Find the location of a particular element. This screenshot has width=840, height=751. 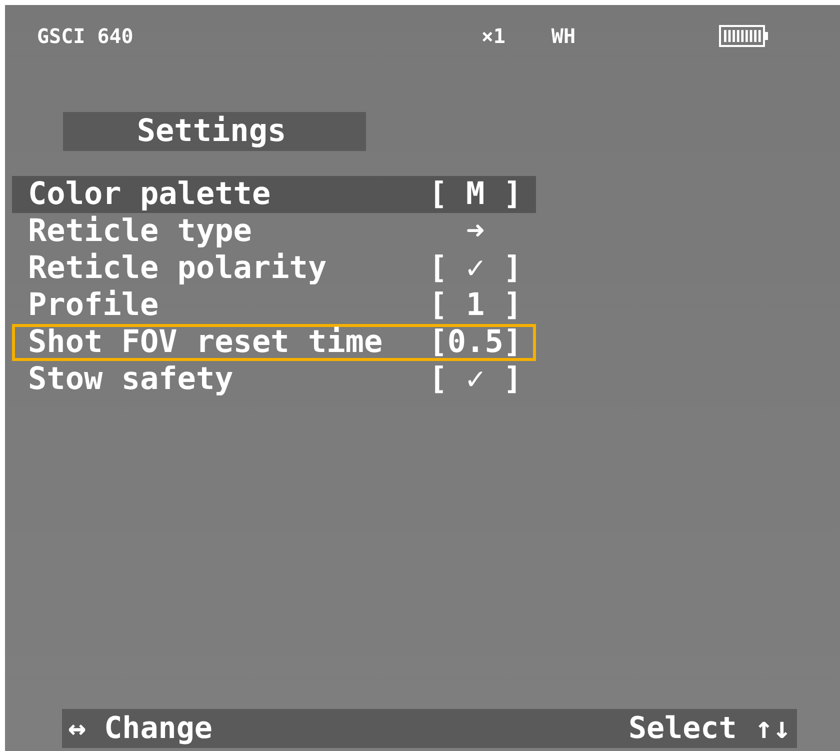

menu-item: Color palette [ M ] is located at coordinates (274, 194).